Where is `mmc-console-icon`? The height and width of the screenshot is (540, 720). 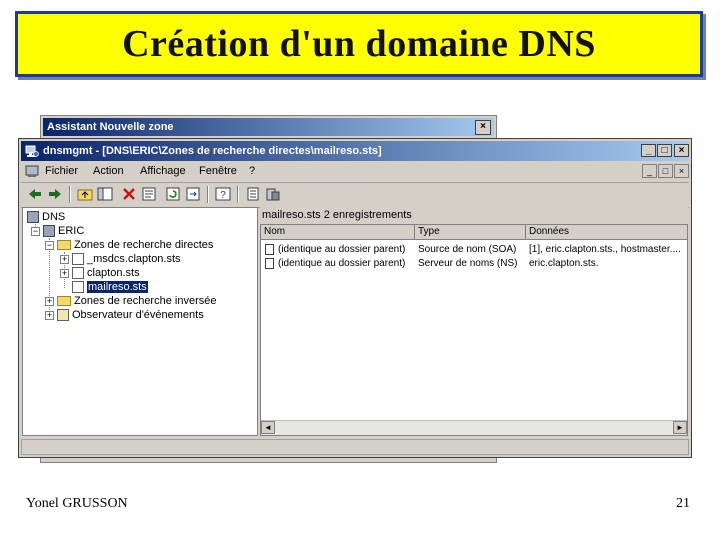
mmc-console-icon is located at coordinates (32, 171).